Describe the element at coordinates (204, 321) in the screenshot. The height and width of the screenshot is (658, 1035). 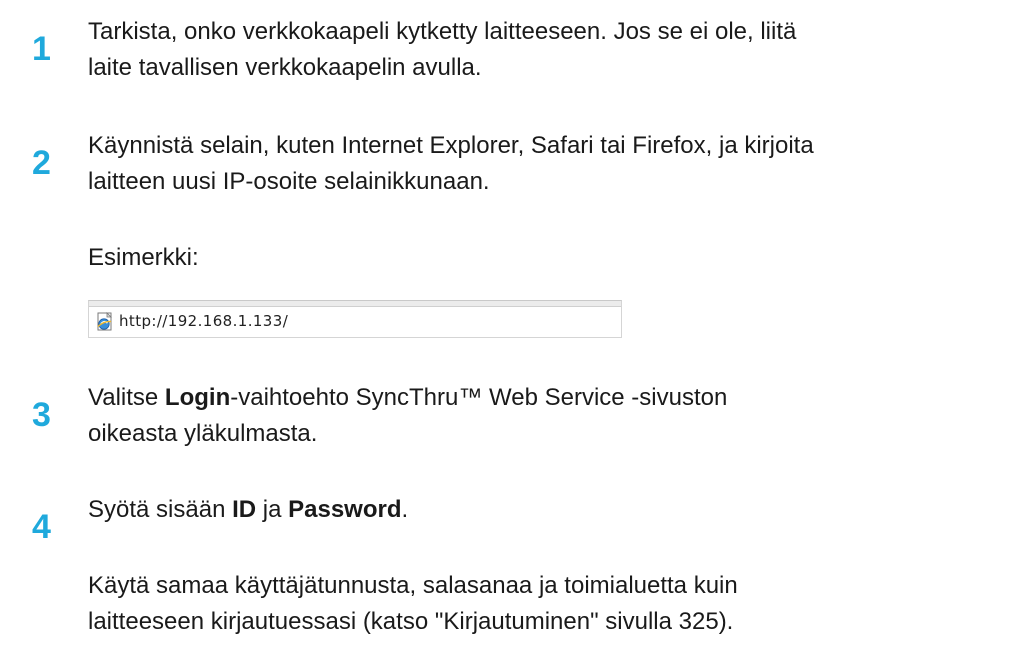
I see `url-text: http://192.168.1.133/` at that location.